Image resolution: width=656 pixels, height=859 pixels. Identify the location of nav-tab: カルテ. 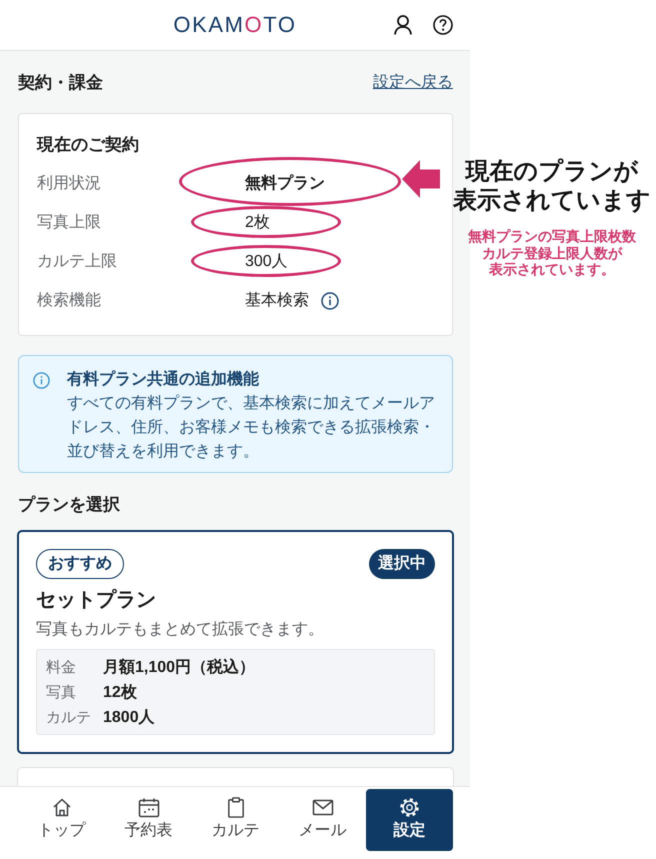
(235, 820).